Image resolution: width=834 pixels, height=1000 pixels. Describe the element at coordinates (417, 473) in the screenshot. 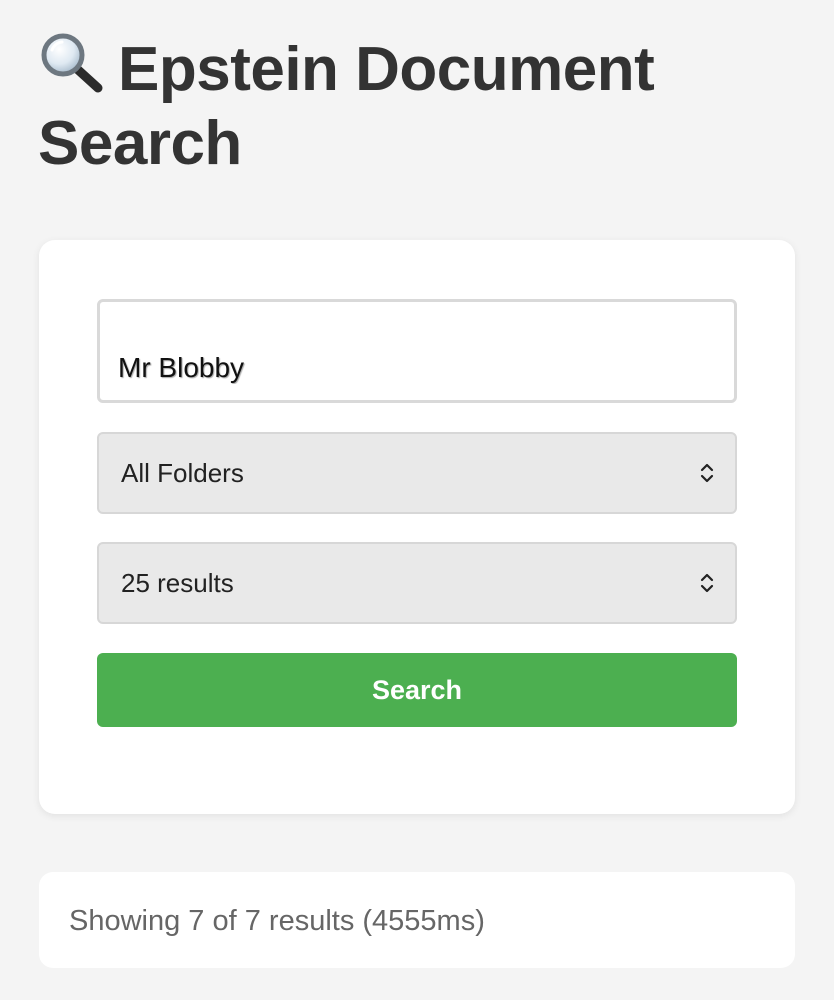

I see `folder-select: All Folders` at that location.